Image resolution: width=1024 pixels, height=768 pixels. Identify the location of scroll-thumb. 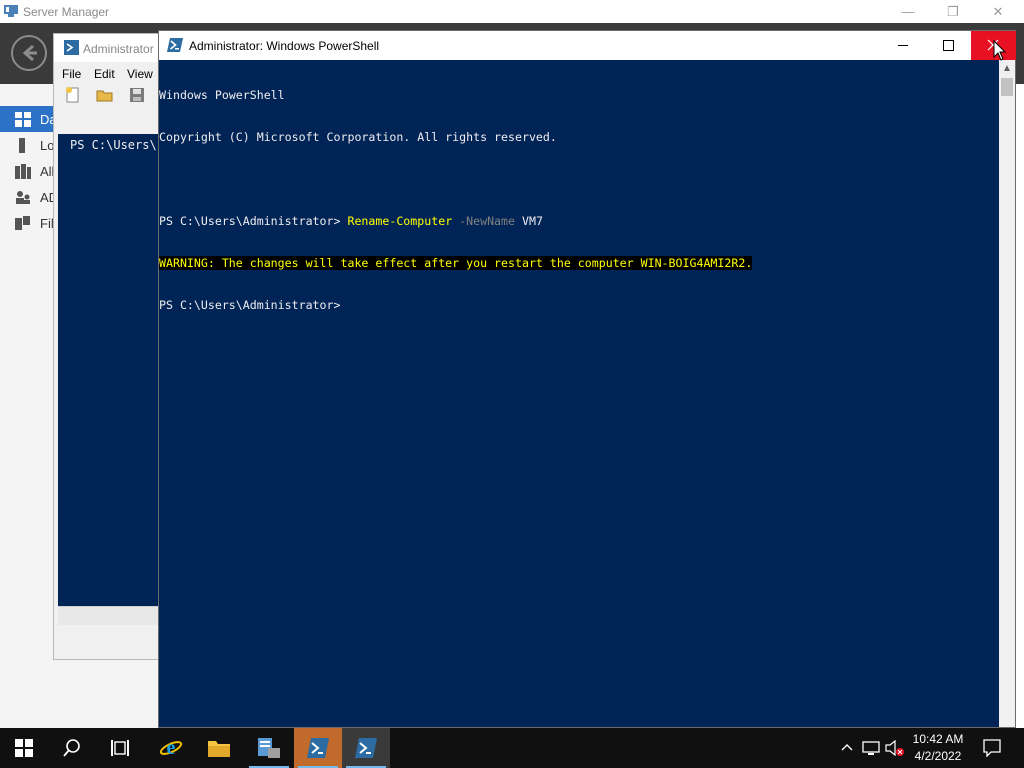
(1007, 87).